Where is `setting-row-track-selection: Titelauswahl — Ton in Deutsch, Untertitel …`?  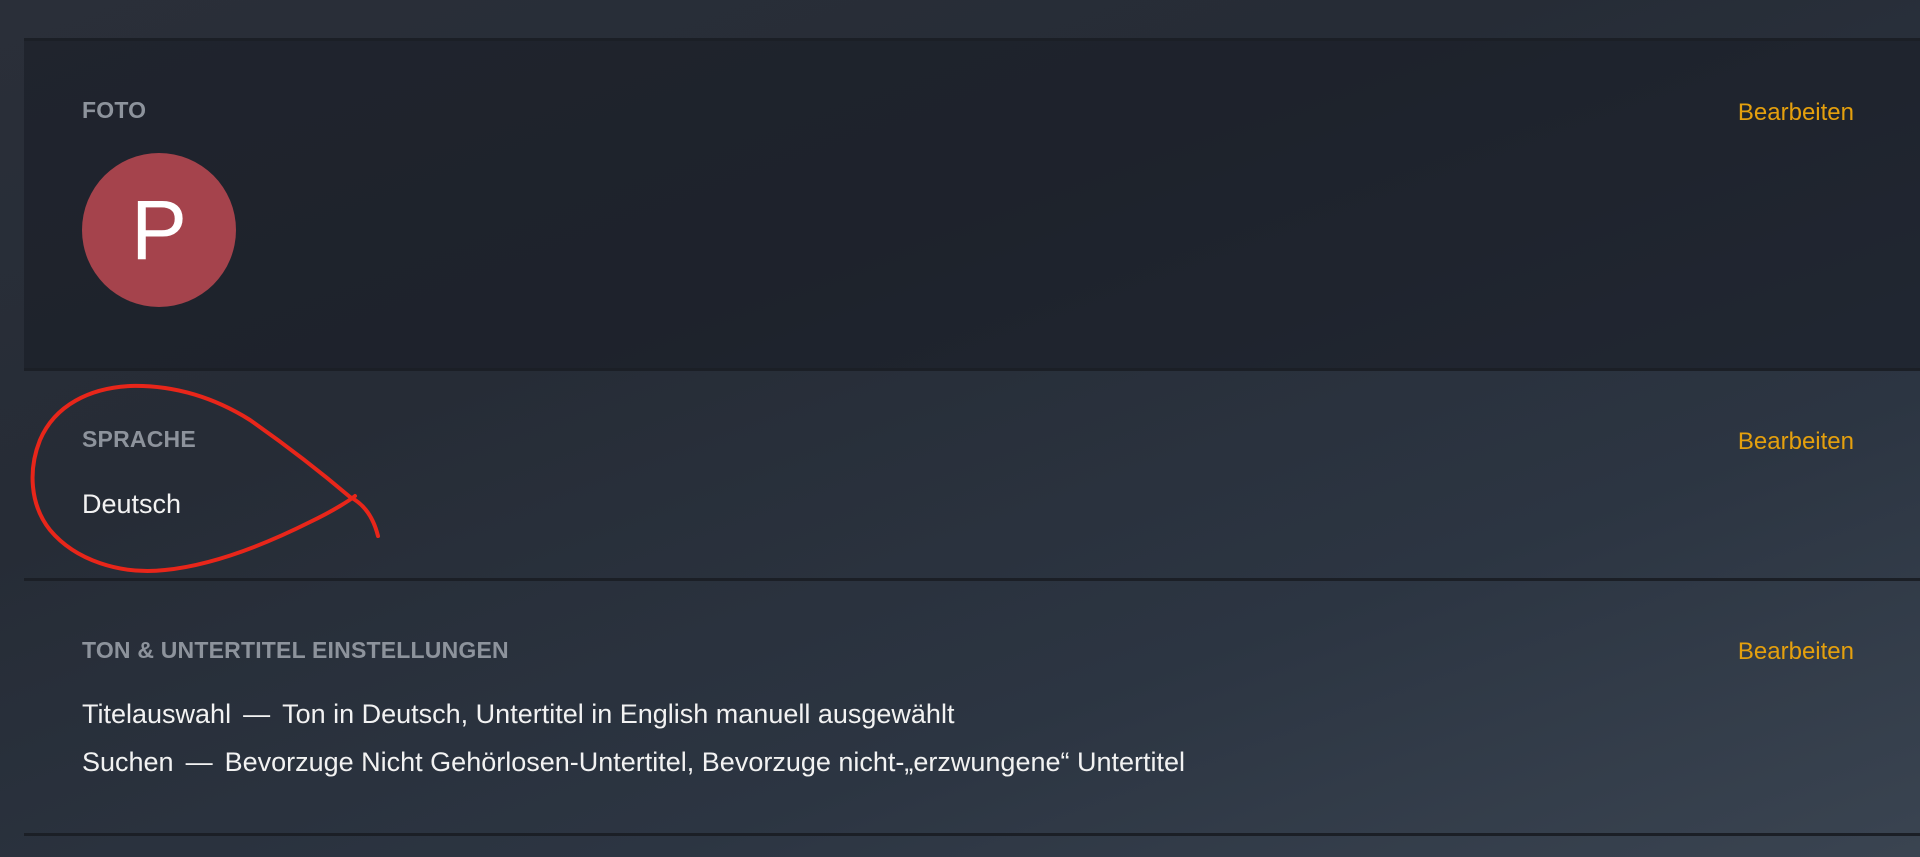 setting-row-track-selection: Titelauswahl — Ton in Deutsch, Untertitel … is located at coordinates (518, 714).